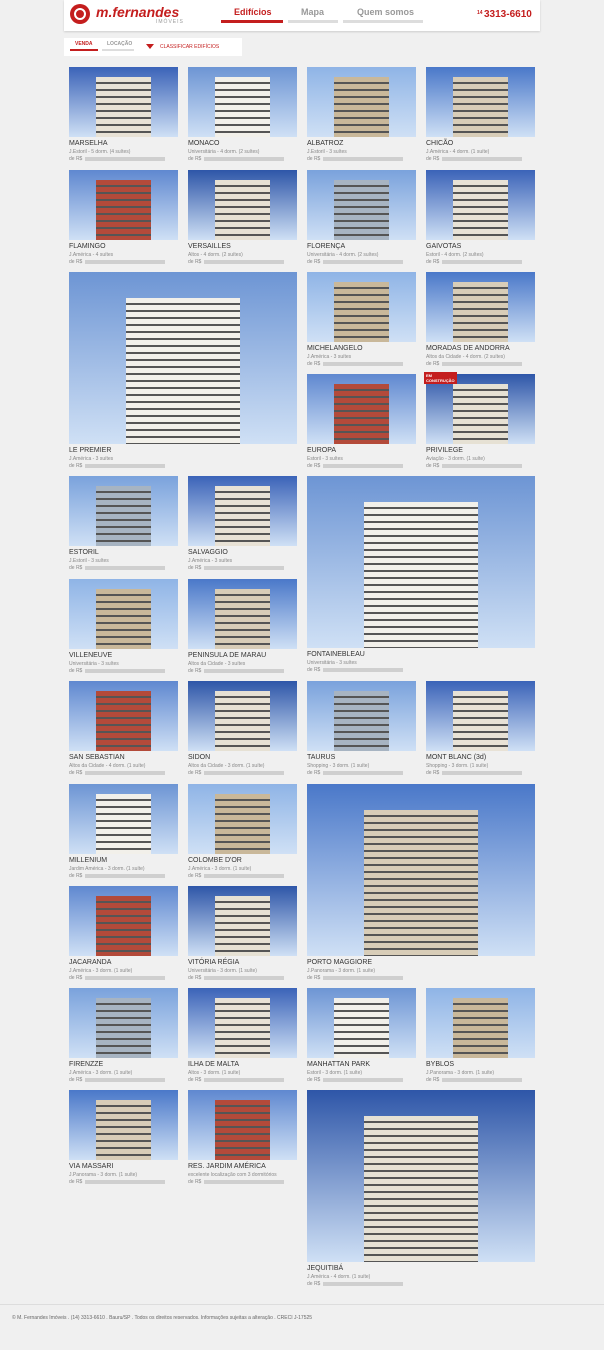  What do you see at coordinates (84, 44) in the screenshot?
I see `tab-venda: VENDA` at bounding box center [84, 44].